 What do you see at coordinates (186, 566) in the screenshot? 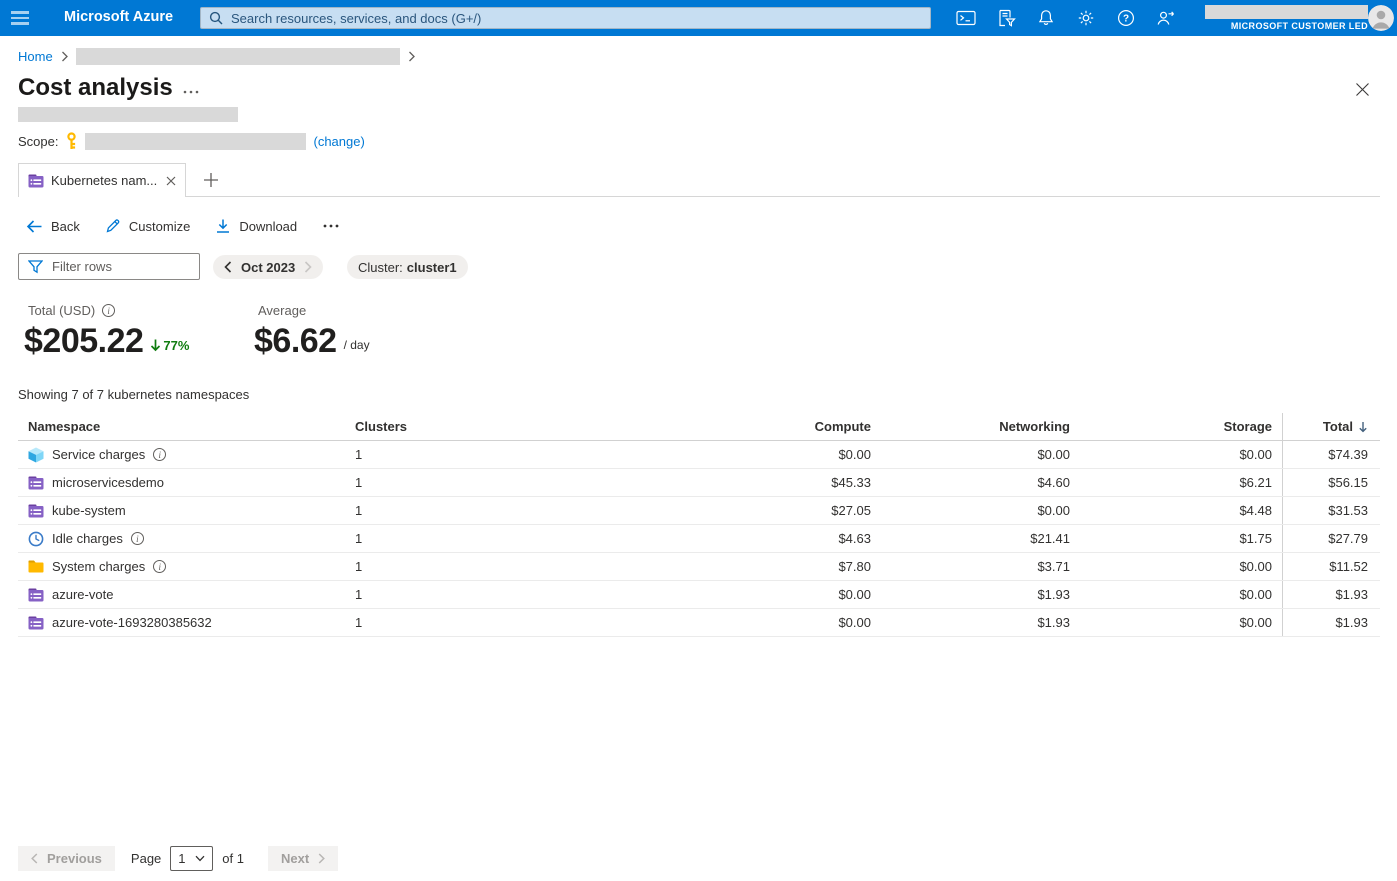
I see `cell-namespace: System charges` at bounding box center [186, 566].